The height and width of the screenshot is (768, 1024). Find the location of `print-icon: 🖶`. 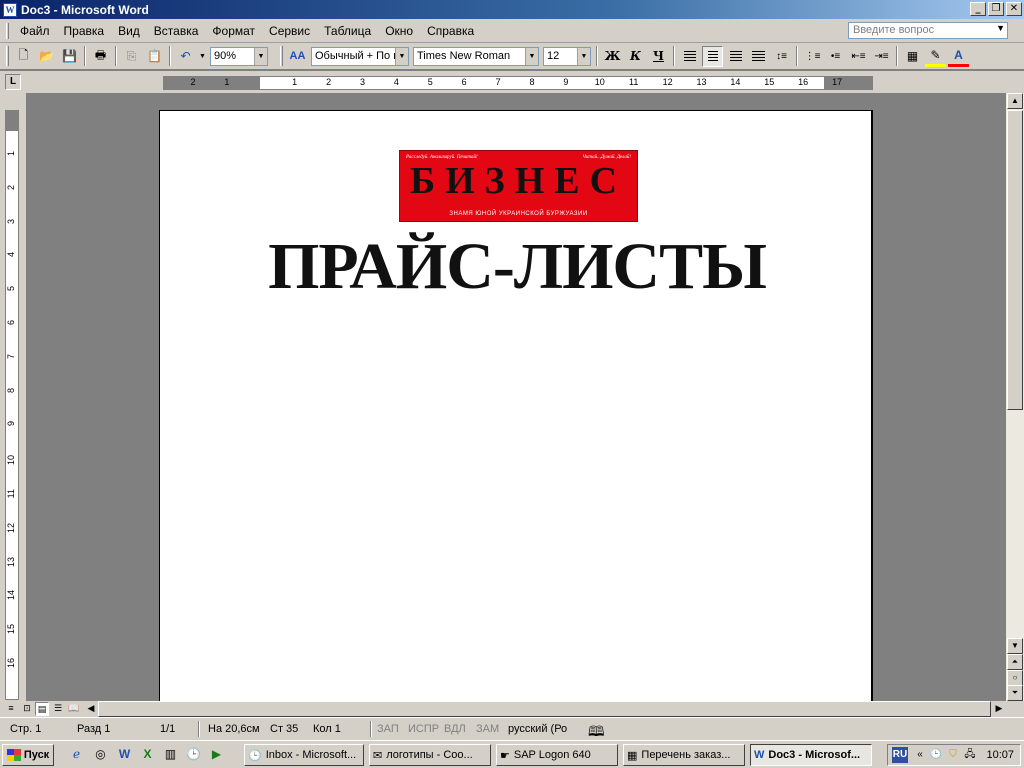

print-icon: 🖶 is located at coordinates (100, 56).